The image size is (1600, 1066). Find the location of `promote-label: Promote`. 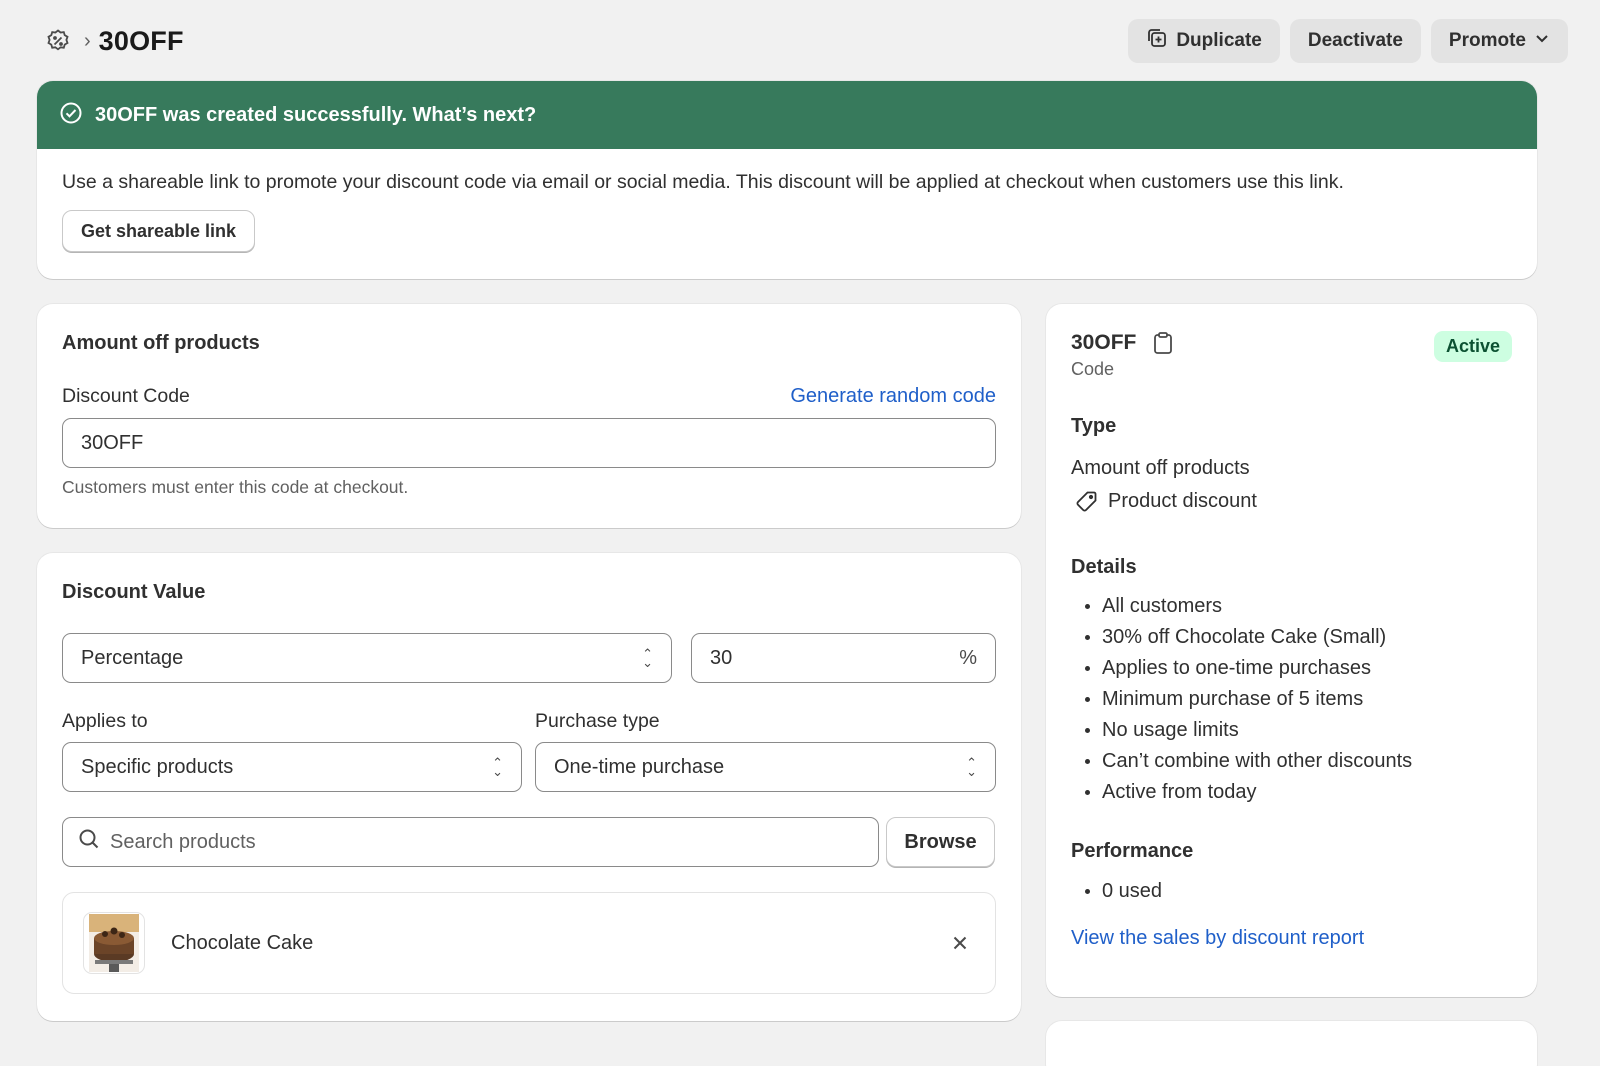

promote-label: Promote is located at coordinates (1487, 40).